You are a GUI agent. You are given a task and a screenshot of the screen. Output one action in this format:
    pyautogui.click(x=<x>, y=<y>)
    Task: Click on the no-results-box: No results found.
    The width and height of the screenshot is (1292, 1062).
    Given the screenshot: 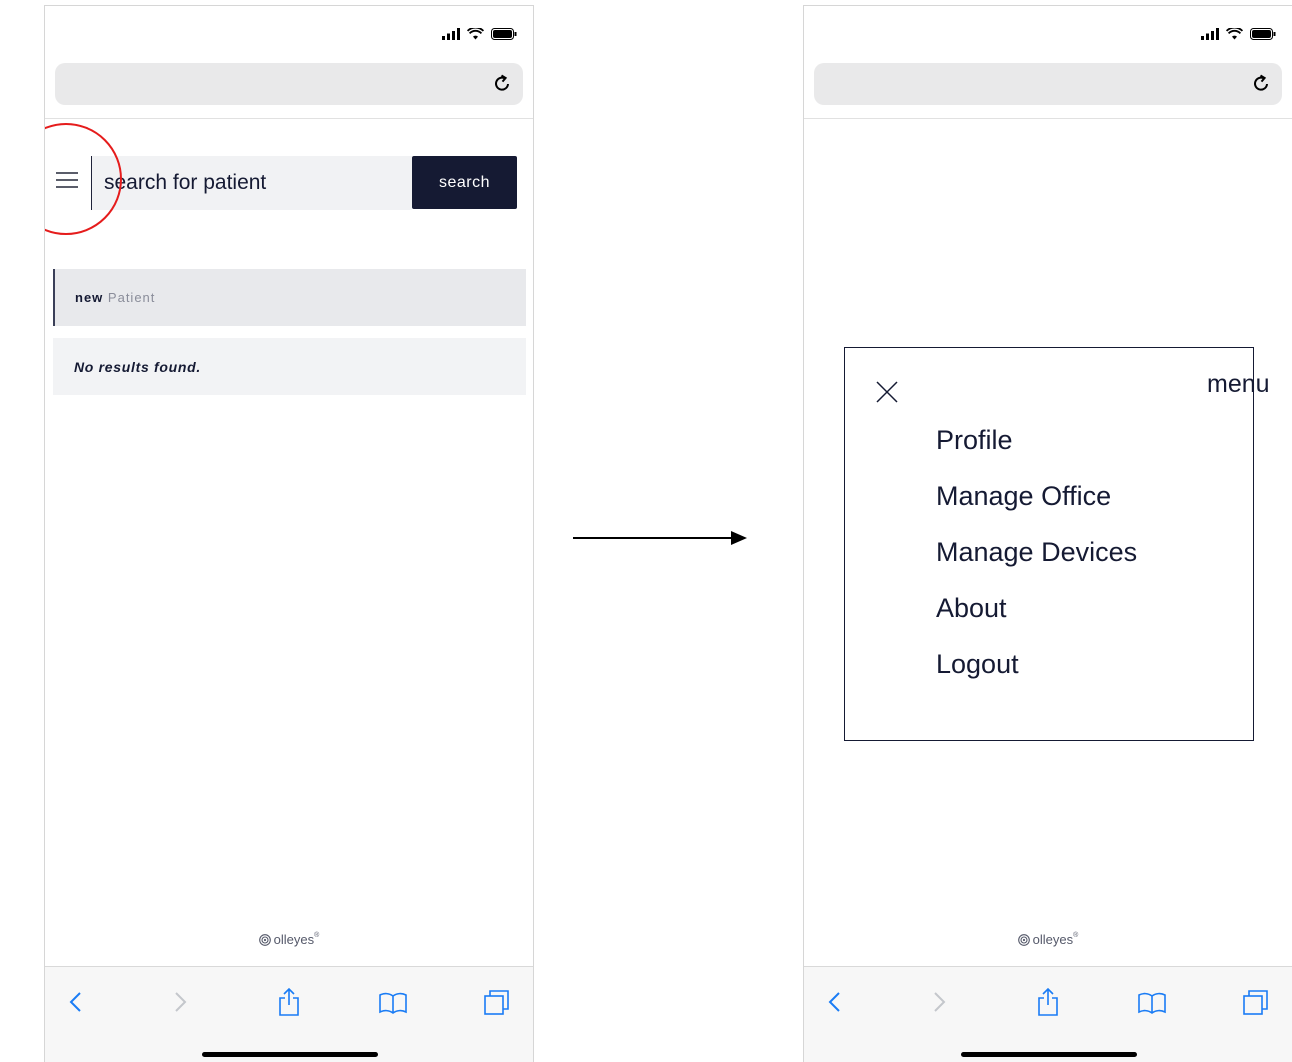 What is the action you would take?
    pyautogui.click(x=289, y=366)
    